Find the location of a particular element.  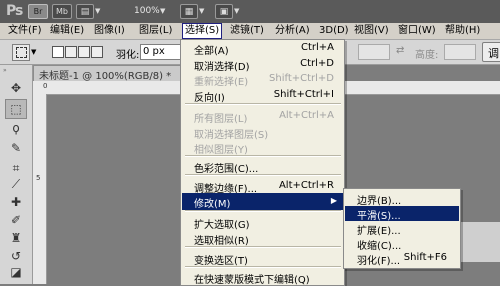

intersect-selection-icon is located at coordinates (97, 52).